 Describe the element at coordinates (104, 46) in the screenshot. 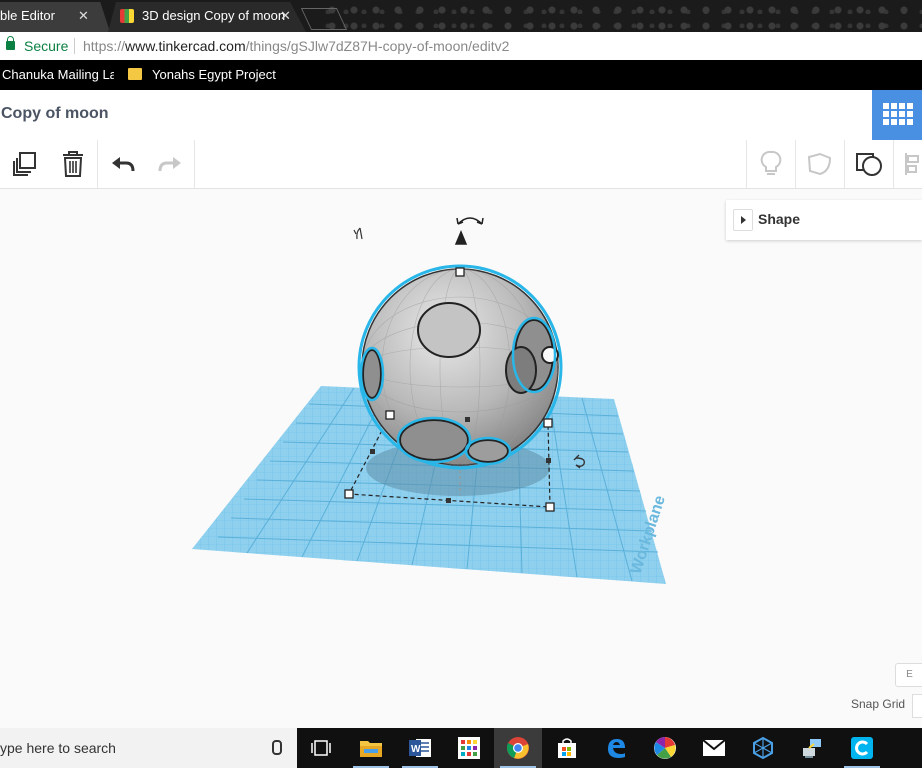

I see `url-scheme: https://` at that location.